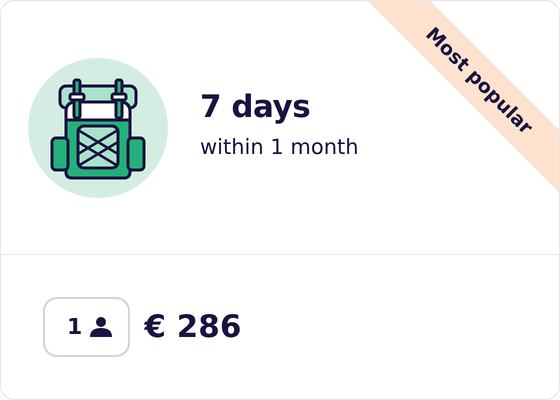  What do you see at coordinates (193, 327) in the screenshot?
I see `price: € 286` at bounding box center [193, 327].